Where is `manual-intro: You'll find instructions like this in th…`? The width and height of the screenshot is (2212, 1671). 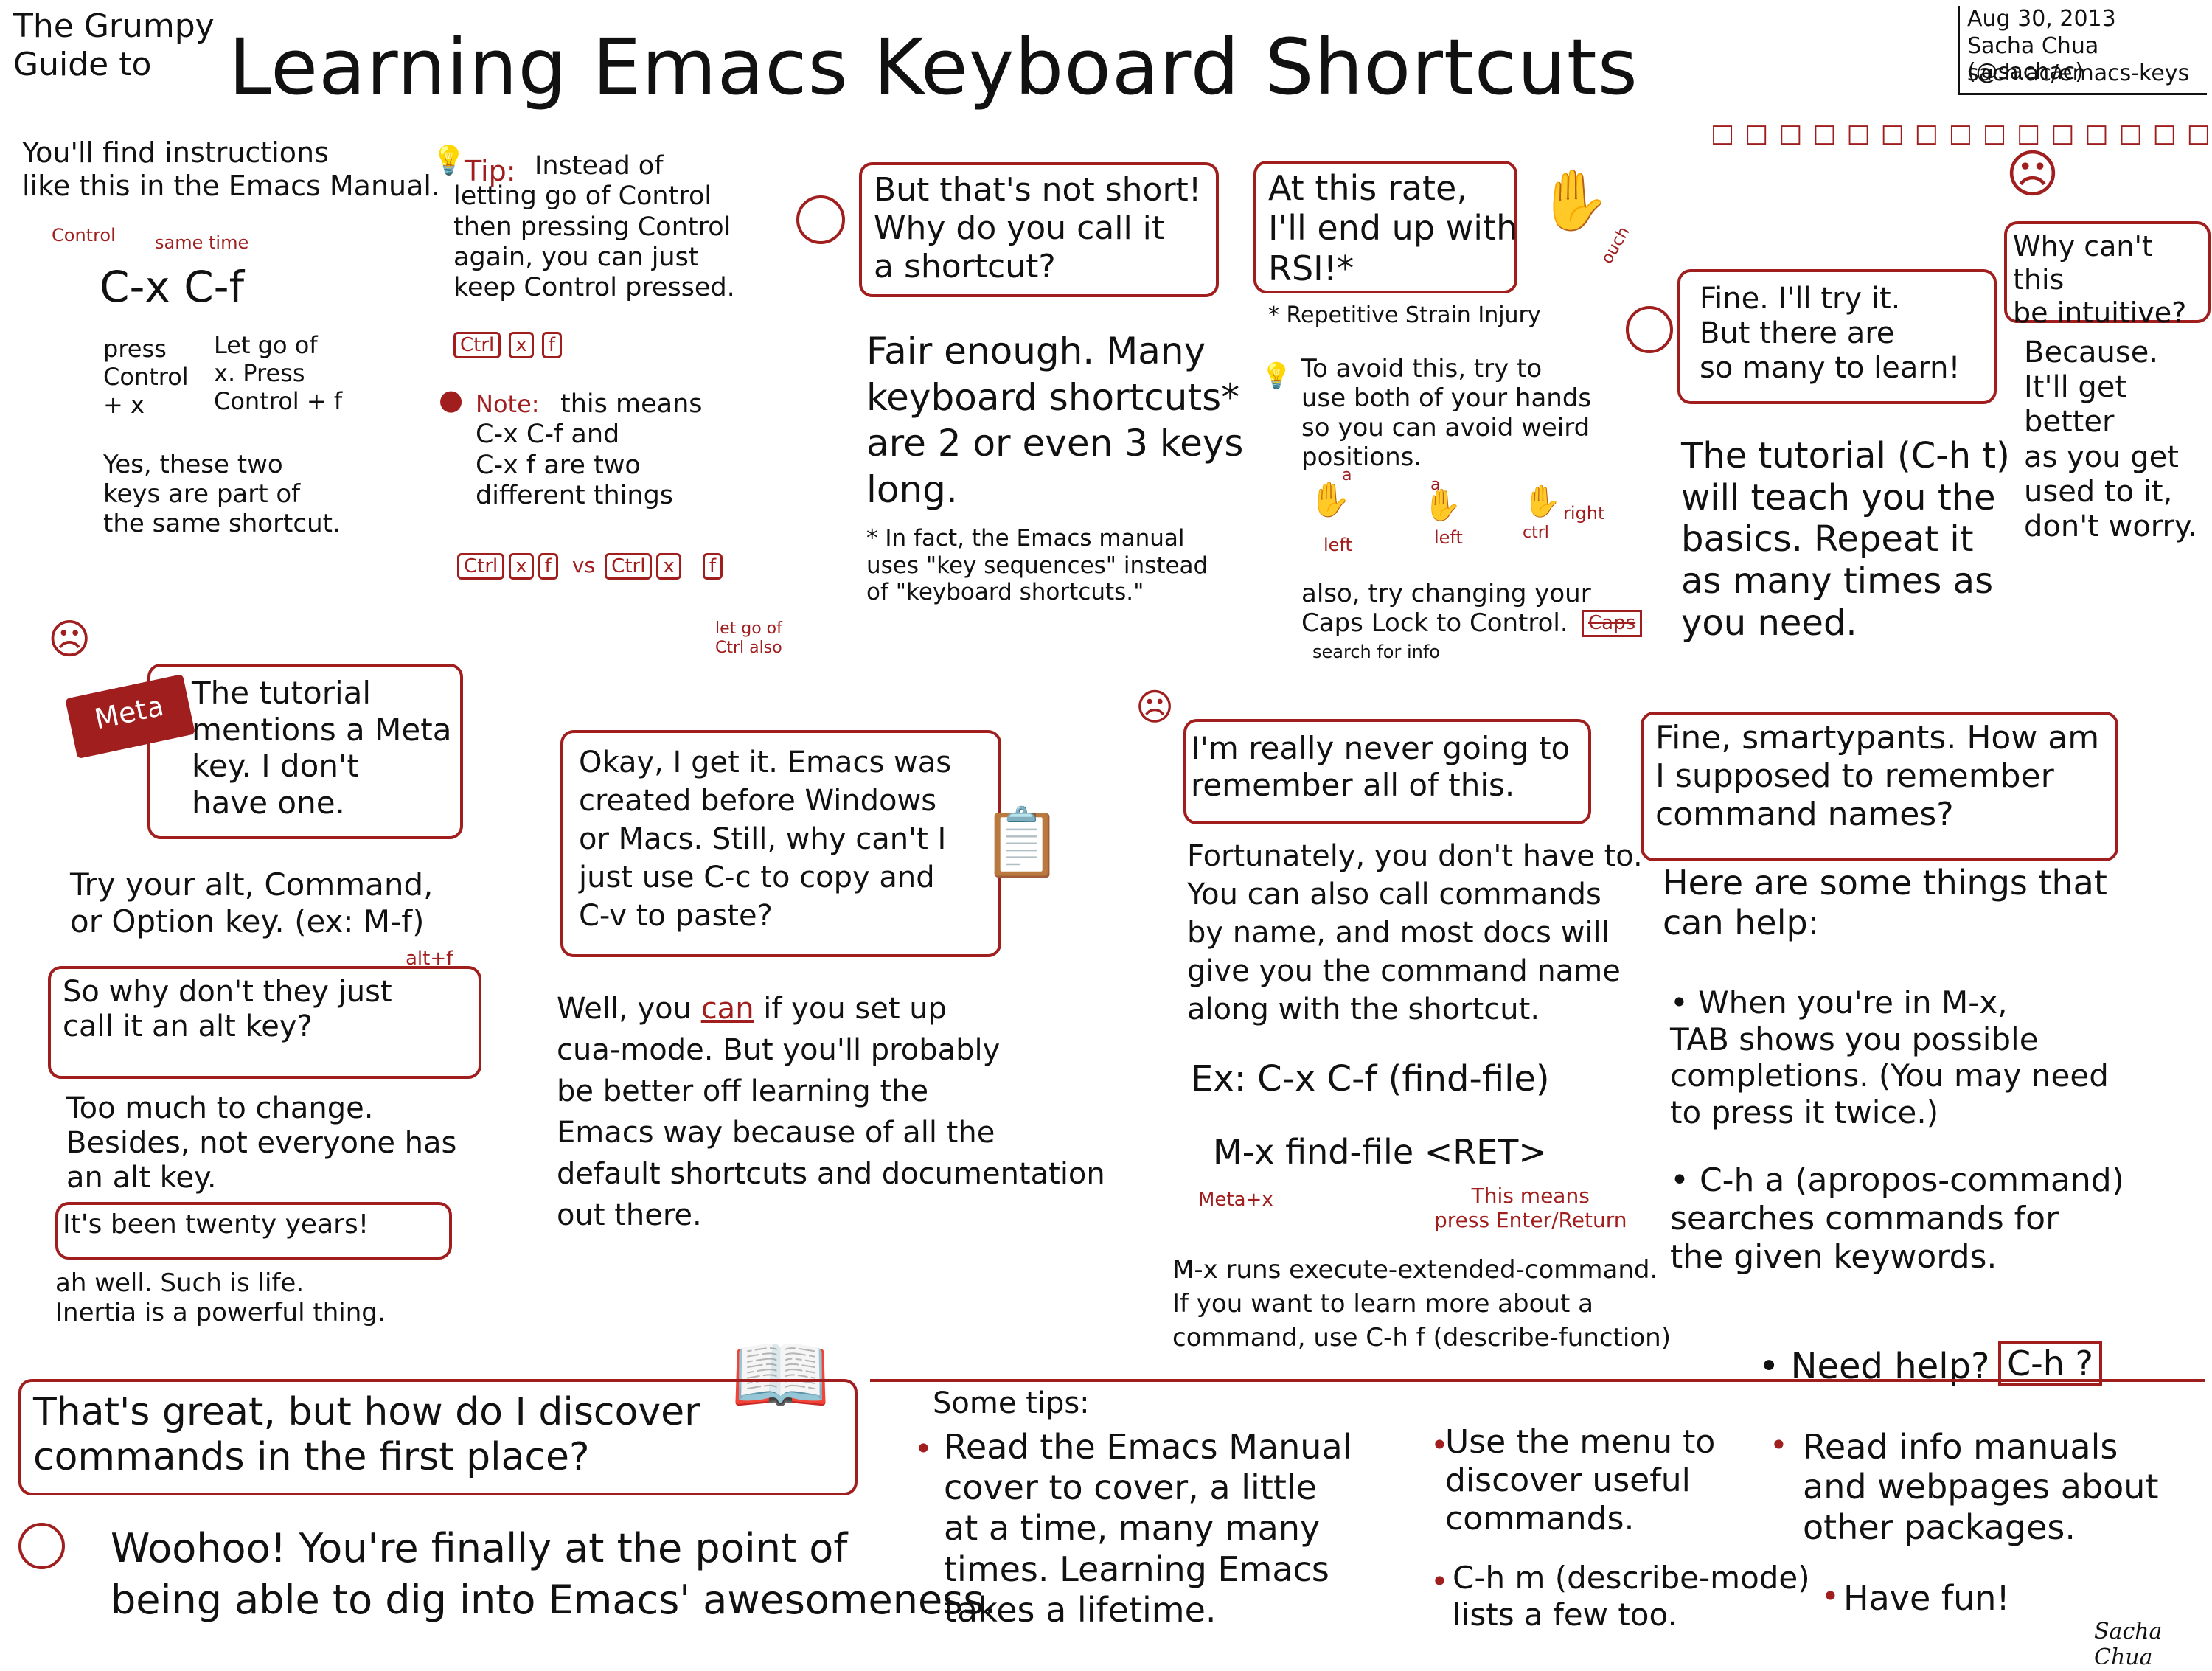 manual-intro: You'll find instructions like this in th… is located at coordinates (231, 169).